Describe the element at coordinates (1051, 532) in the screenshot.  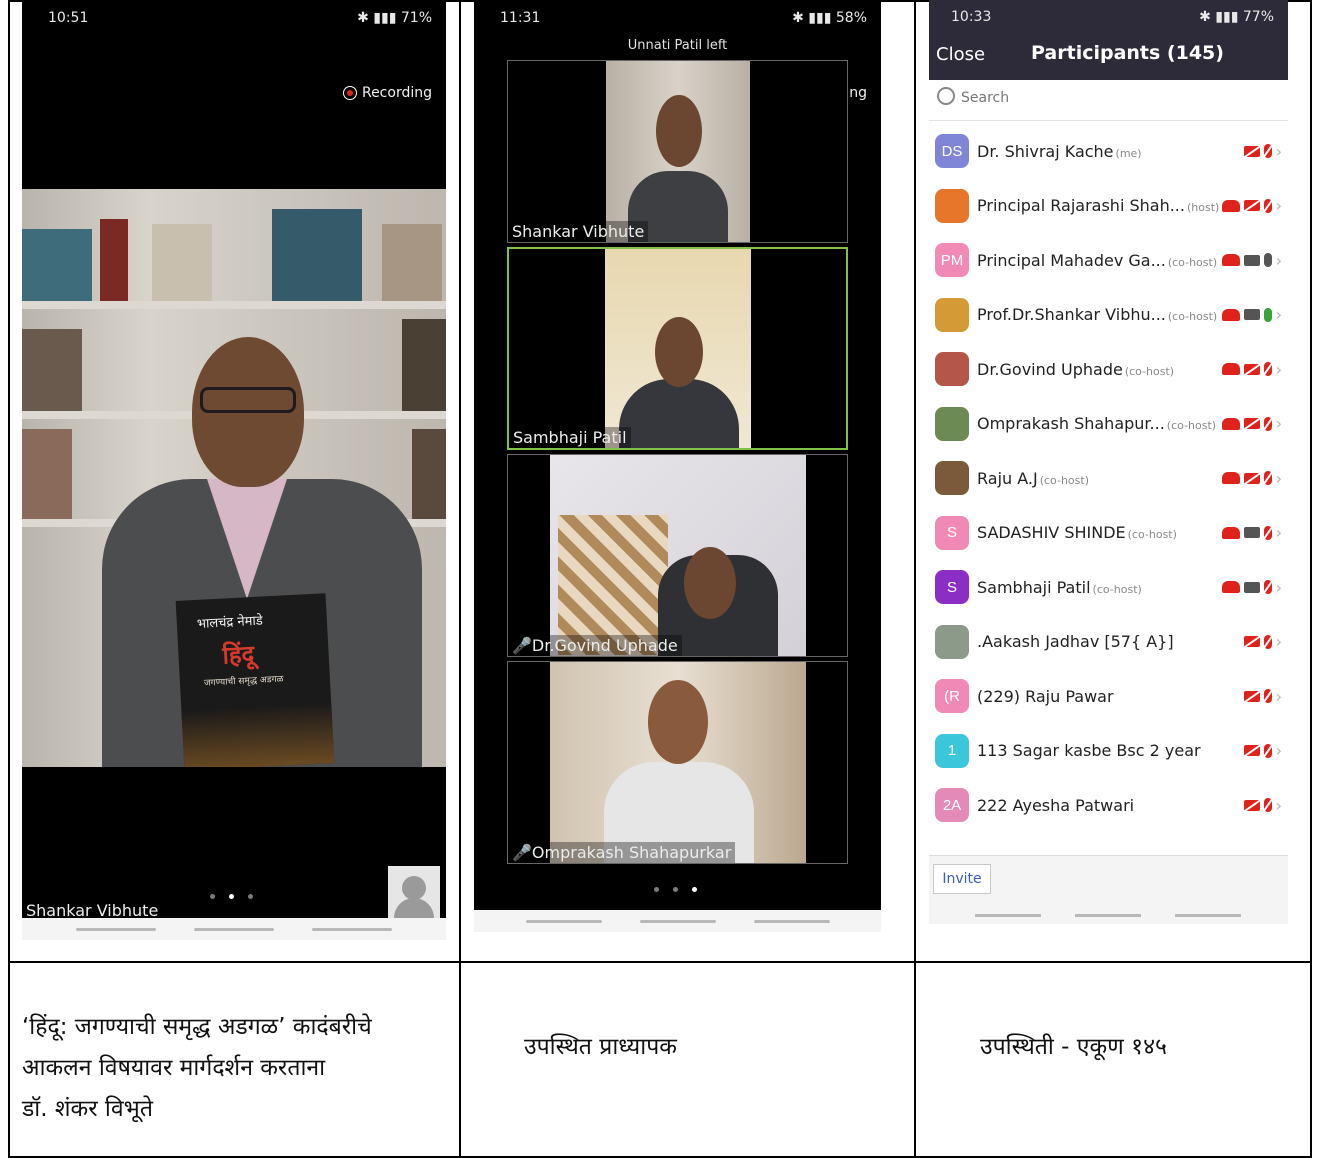
I see `participant-name-text: SADASHIV SHINDE` at that location.